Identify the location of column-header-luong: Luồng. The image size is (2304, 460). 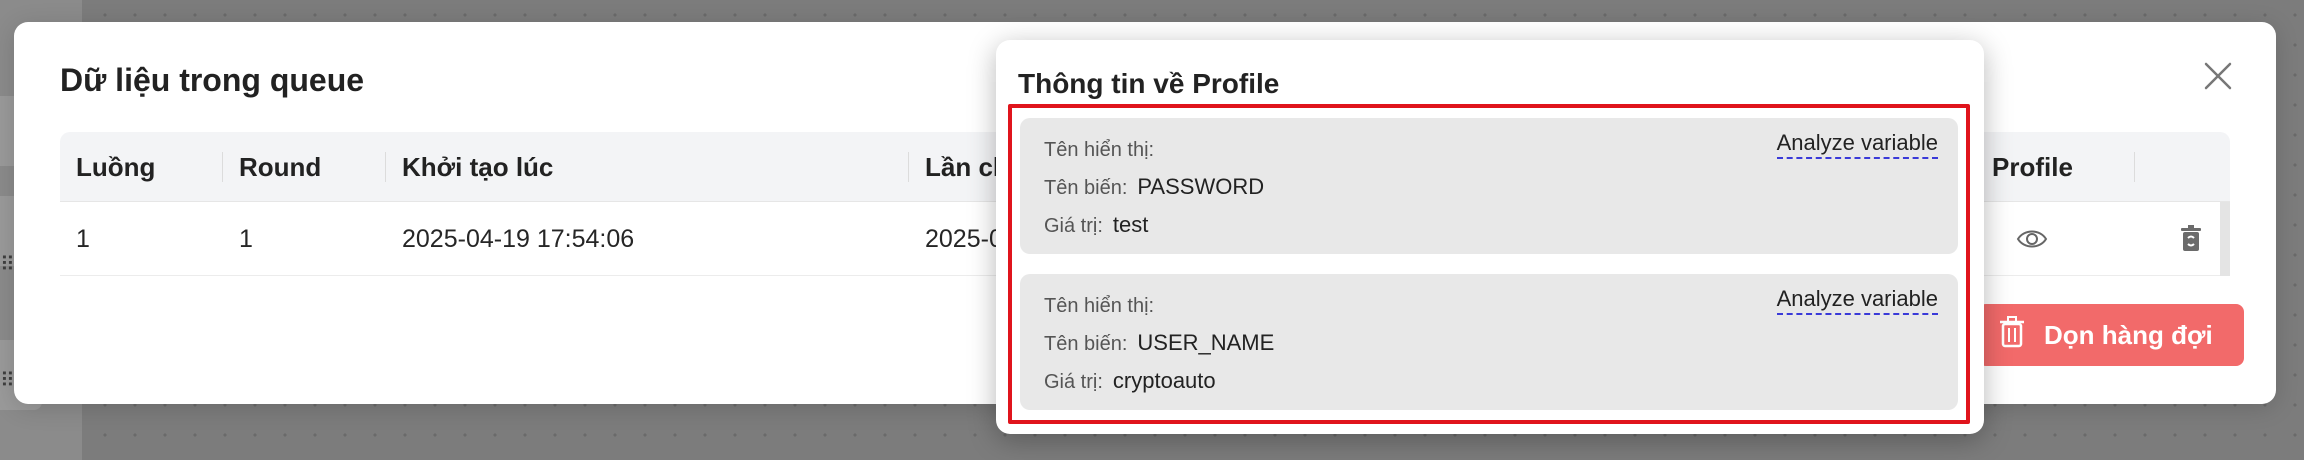
(107, 167).